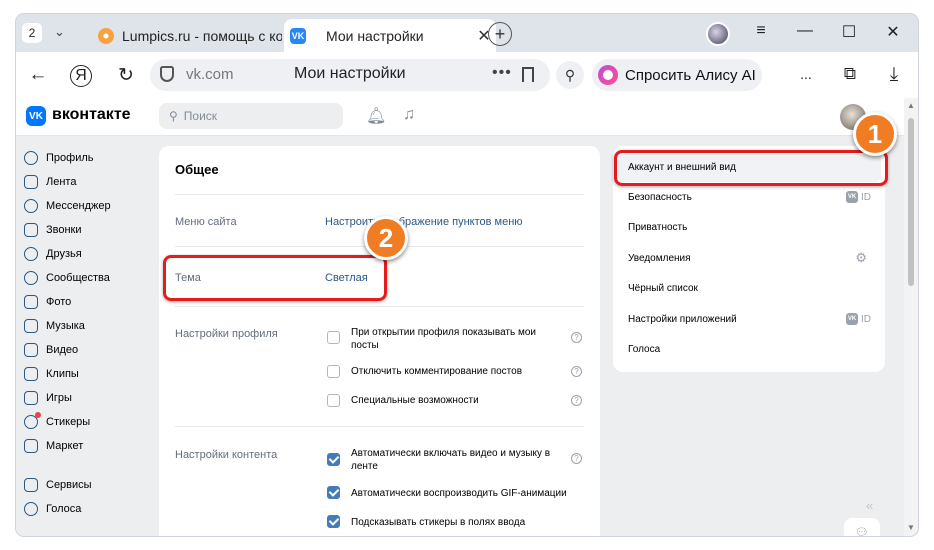  I want to click on tab-lumpics: Lumpics.ru - помощь с ком, so click(187, 35).